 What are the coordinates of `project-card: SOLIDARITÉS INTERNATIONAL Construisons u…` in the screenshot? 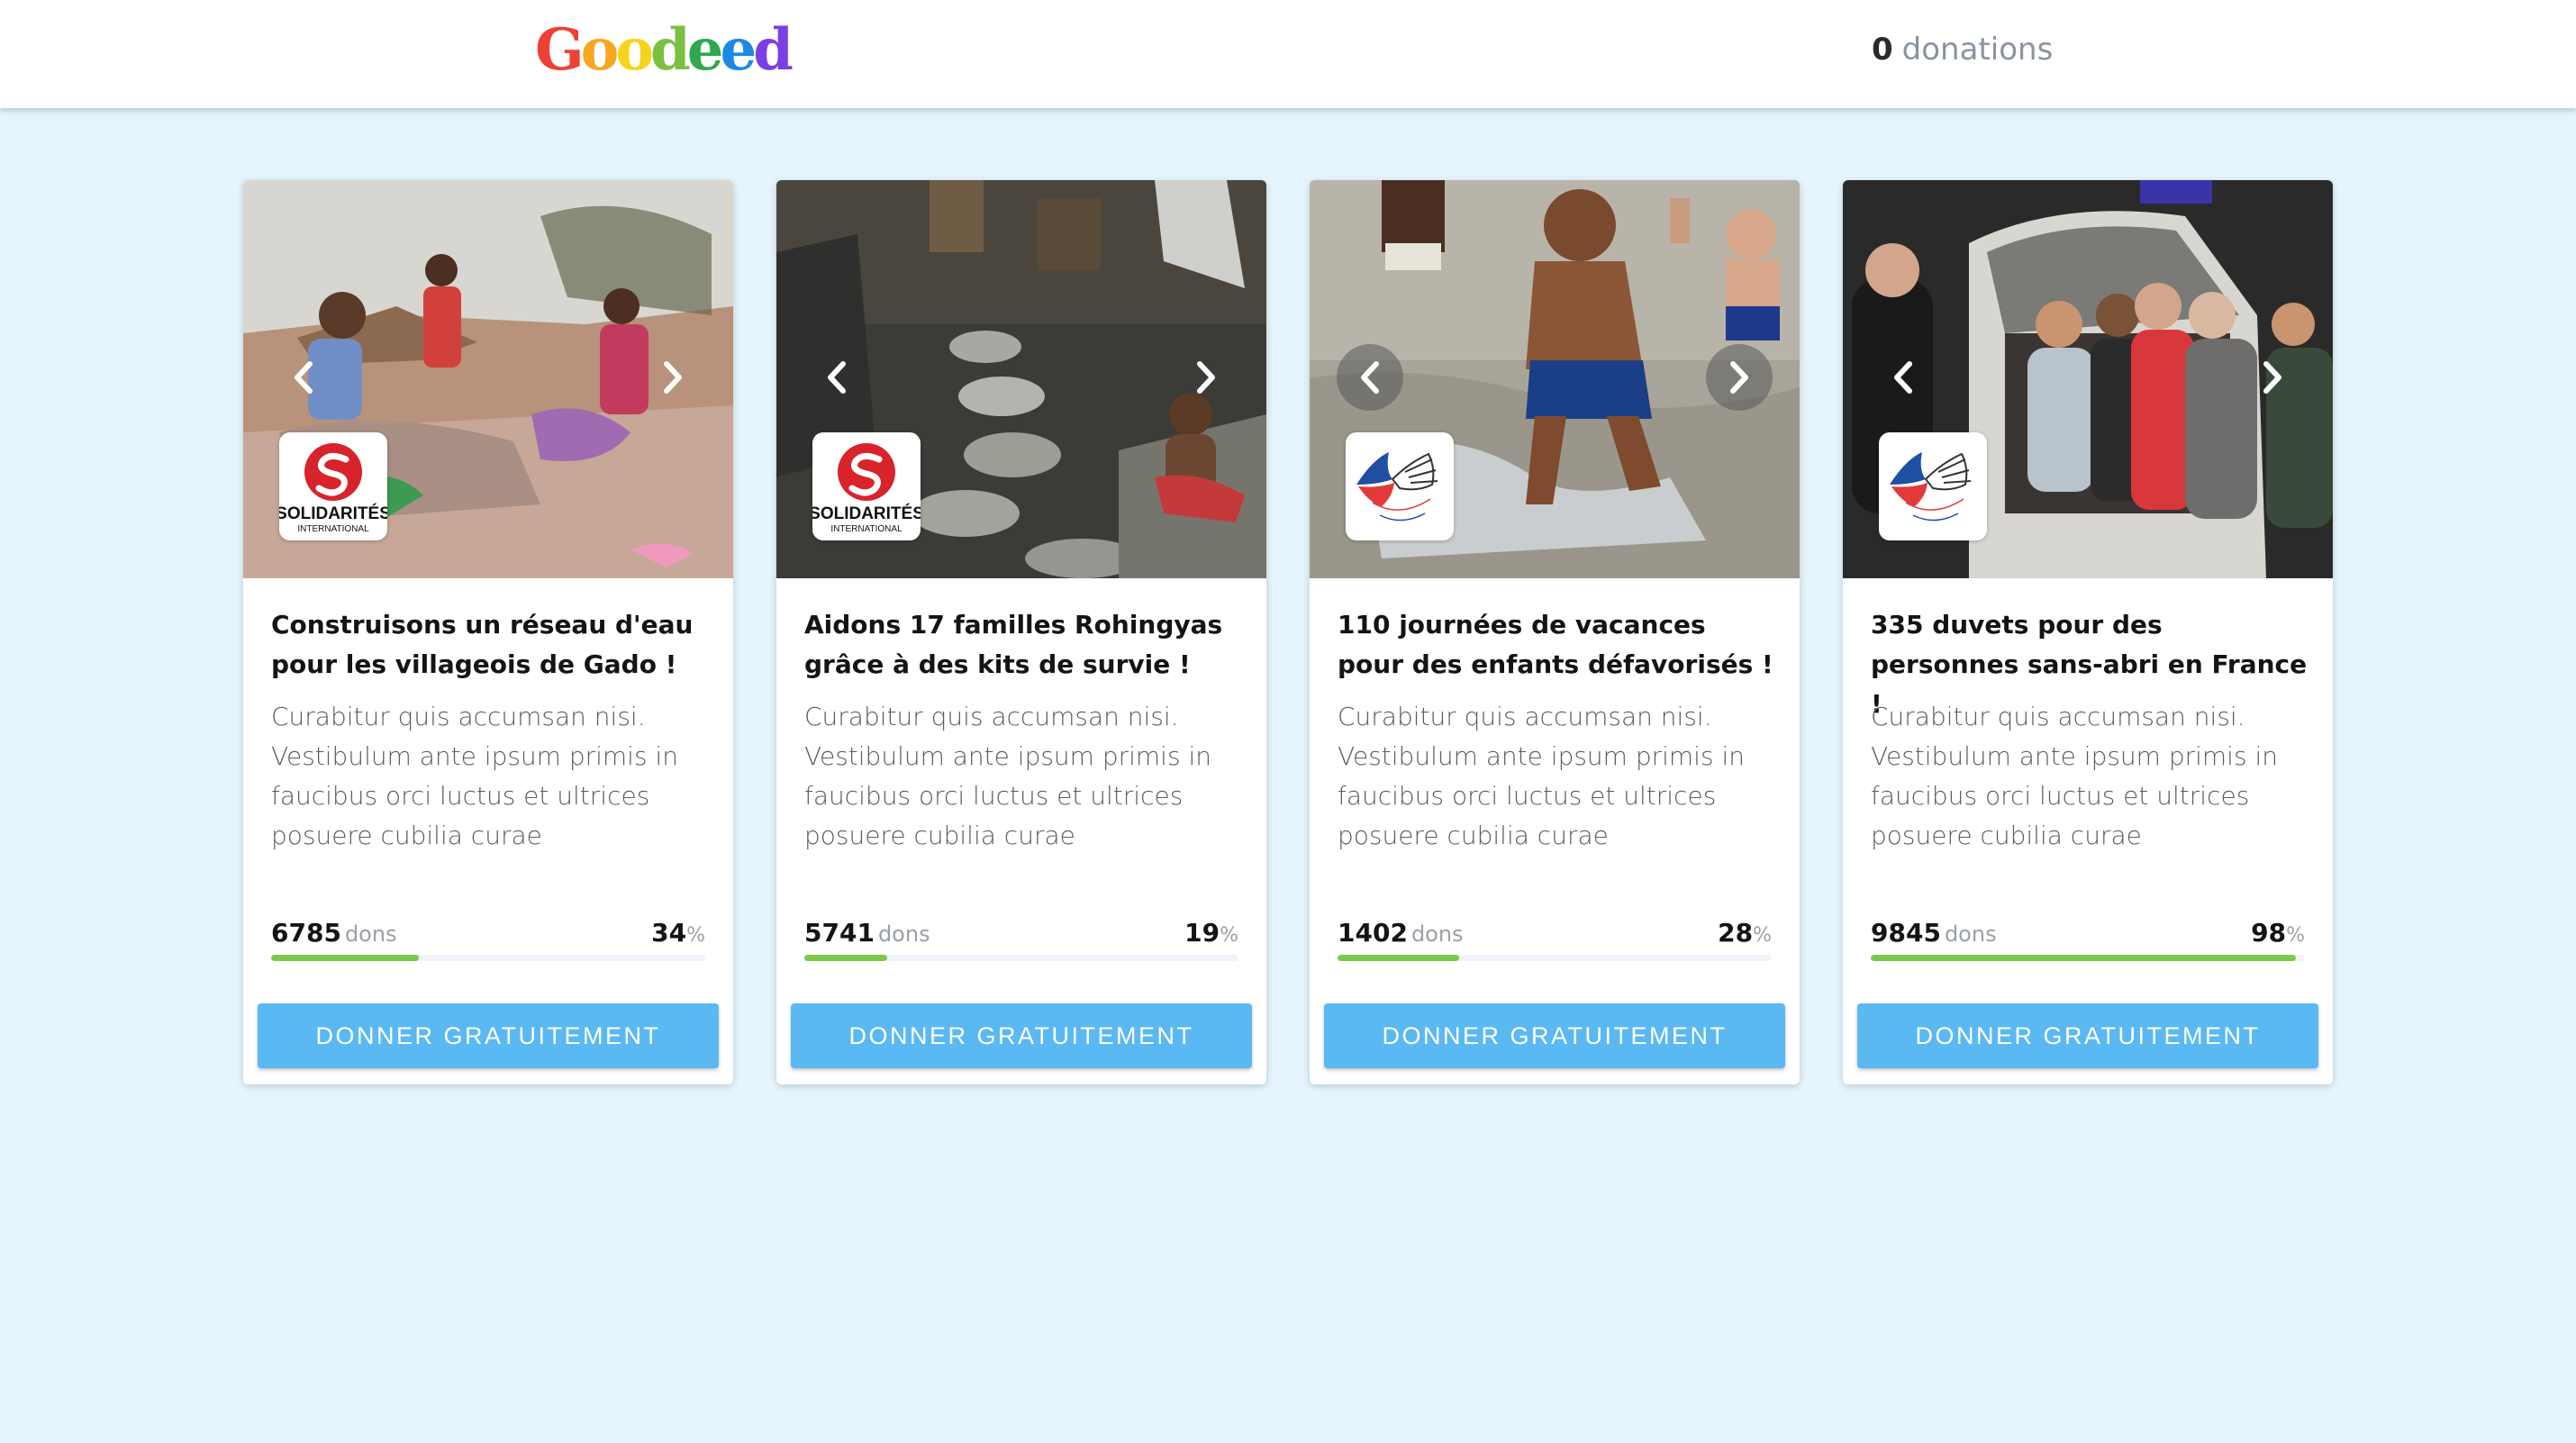 It's located at (488, 632).